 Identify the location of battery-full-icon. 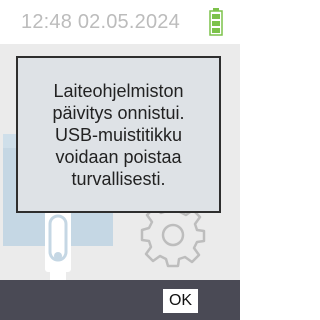
(216, 22).